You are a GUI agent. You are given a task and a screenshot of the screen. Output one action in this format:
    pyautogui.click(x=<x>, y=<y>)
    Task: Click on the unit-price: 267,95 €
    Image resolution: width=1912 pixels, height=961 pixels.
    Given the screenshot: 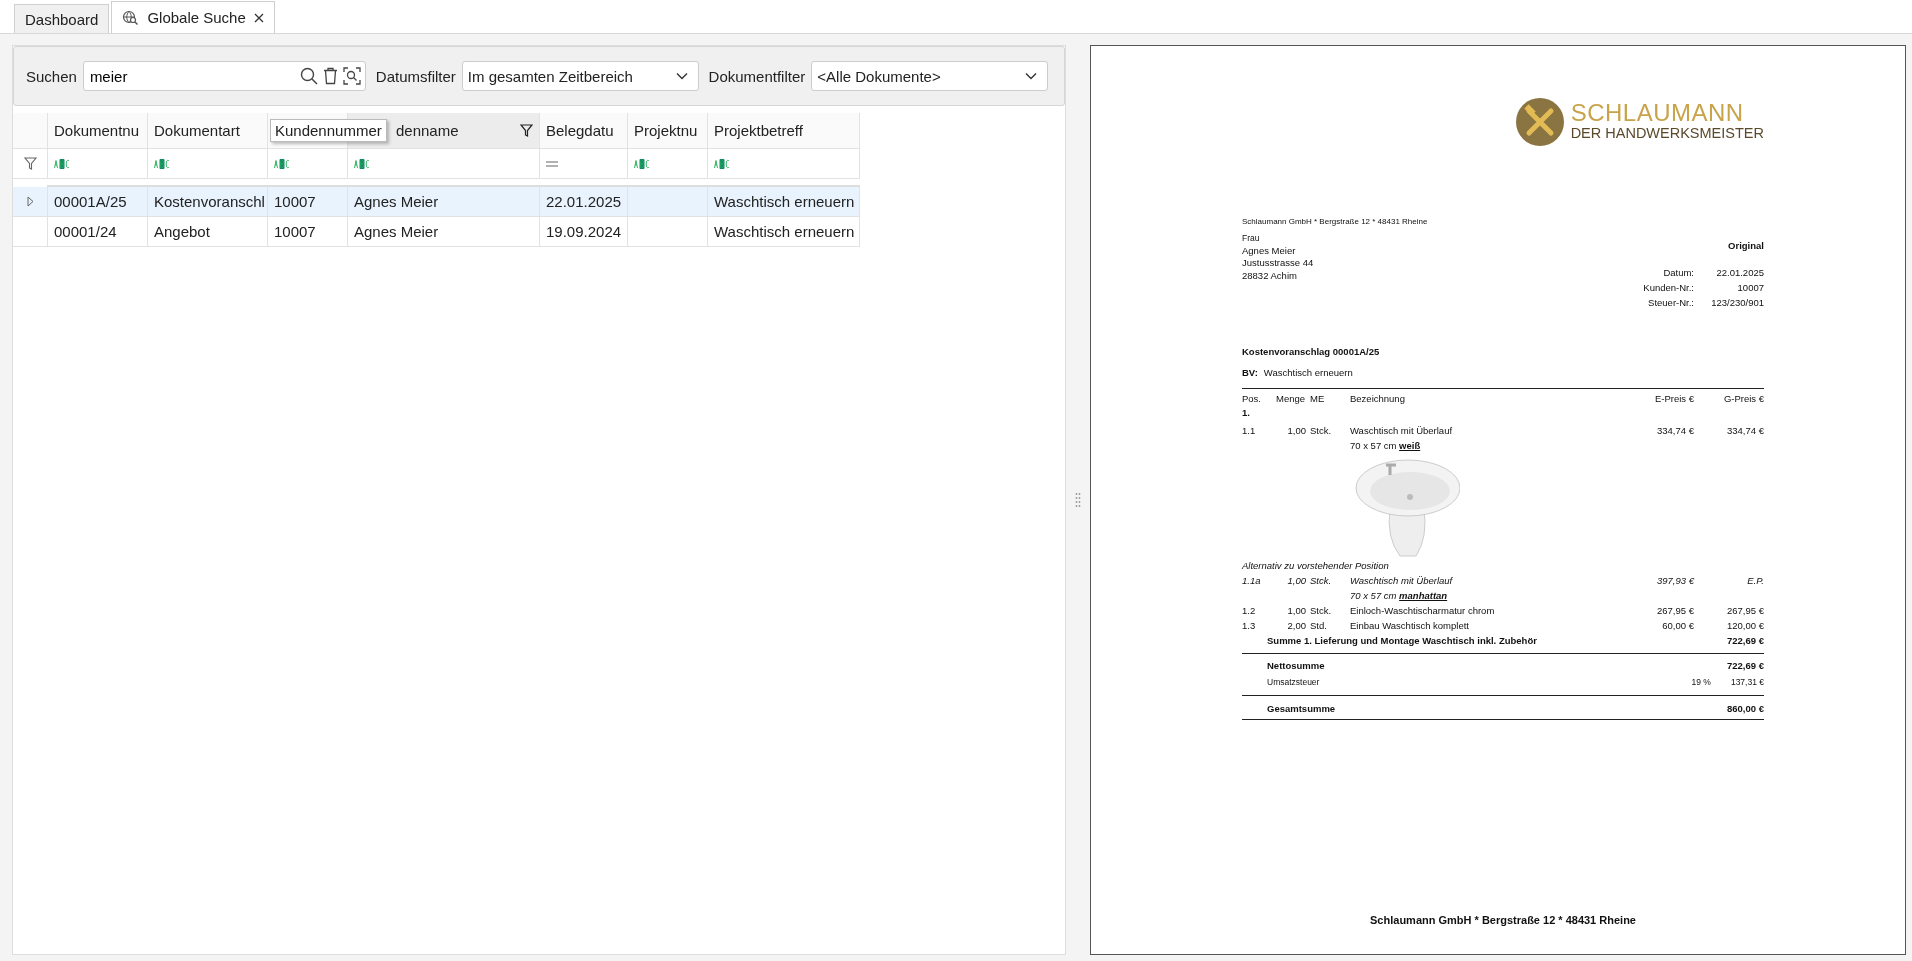 What is the action you would take?
    pyautogui.click(x=1675, y=611)
    